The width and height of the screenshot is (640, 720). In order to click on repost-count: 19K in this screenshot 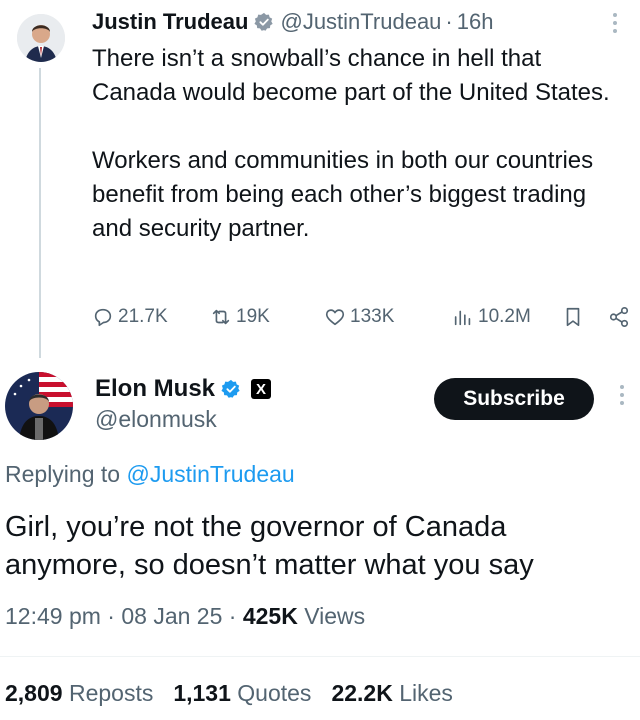, I will do `click(253, 316)`.